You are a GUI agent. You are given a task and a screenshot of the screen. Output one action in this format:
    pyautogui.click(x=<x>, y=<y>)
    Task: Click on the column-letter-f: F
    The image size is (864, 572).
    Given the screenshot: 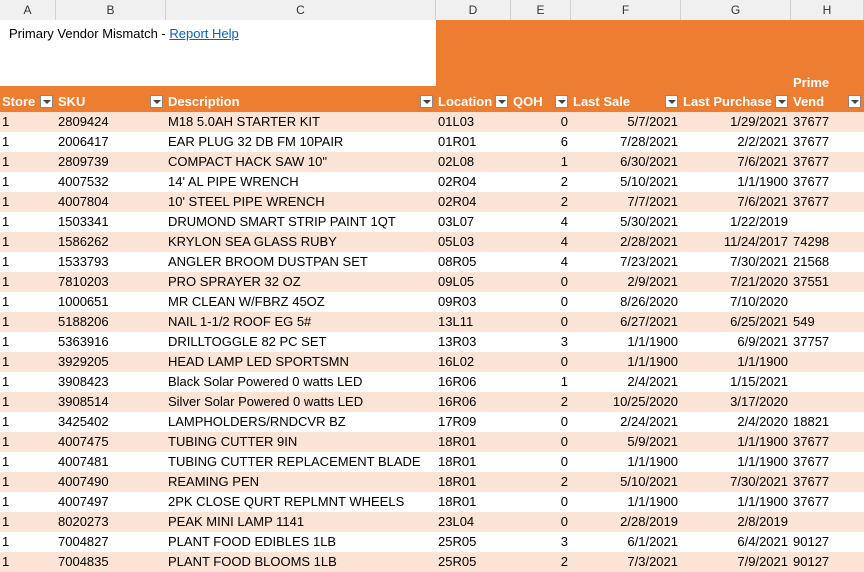 What is the action you would take?
    pyautogui.click(x=626, y=10)
    